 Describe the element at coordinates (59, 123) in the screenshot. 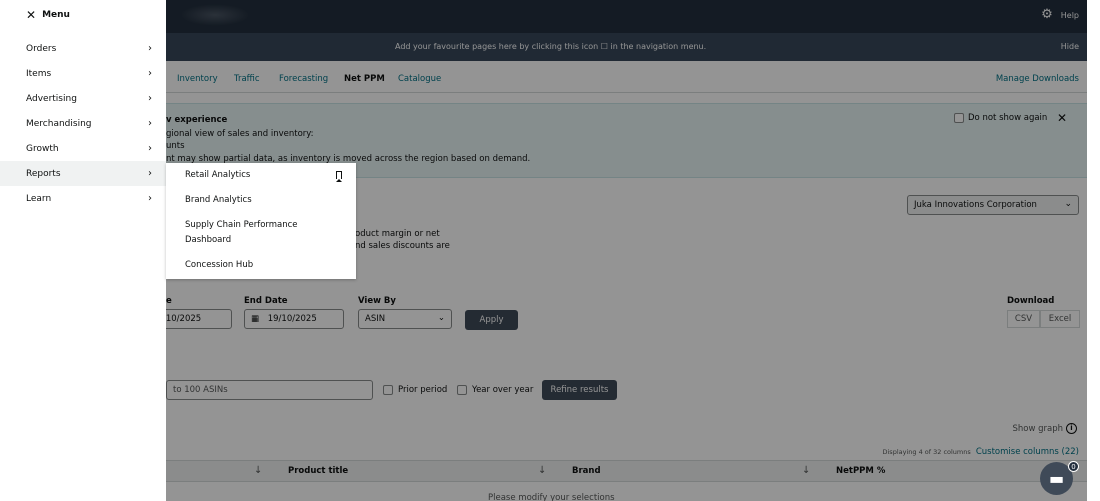

I see `menu-item-label: Merchandising` at that location.